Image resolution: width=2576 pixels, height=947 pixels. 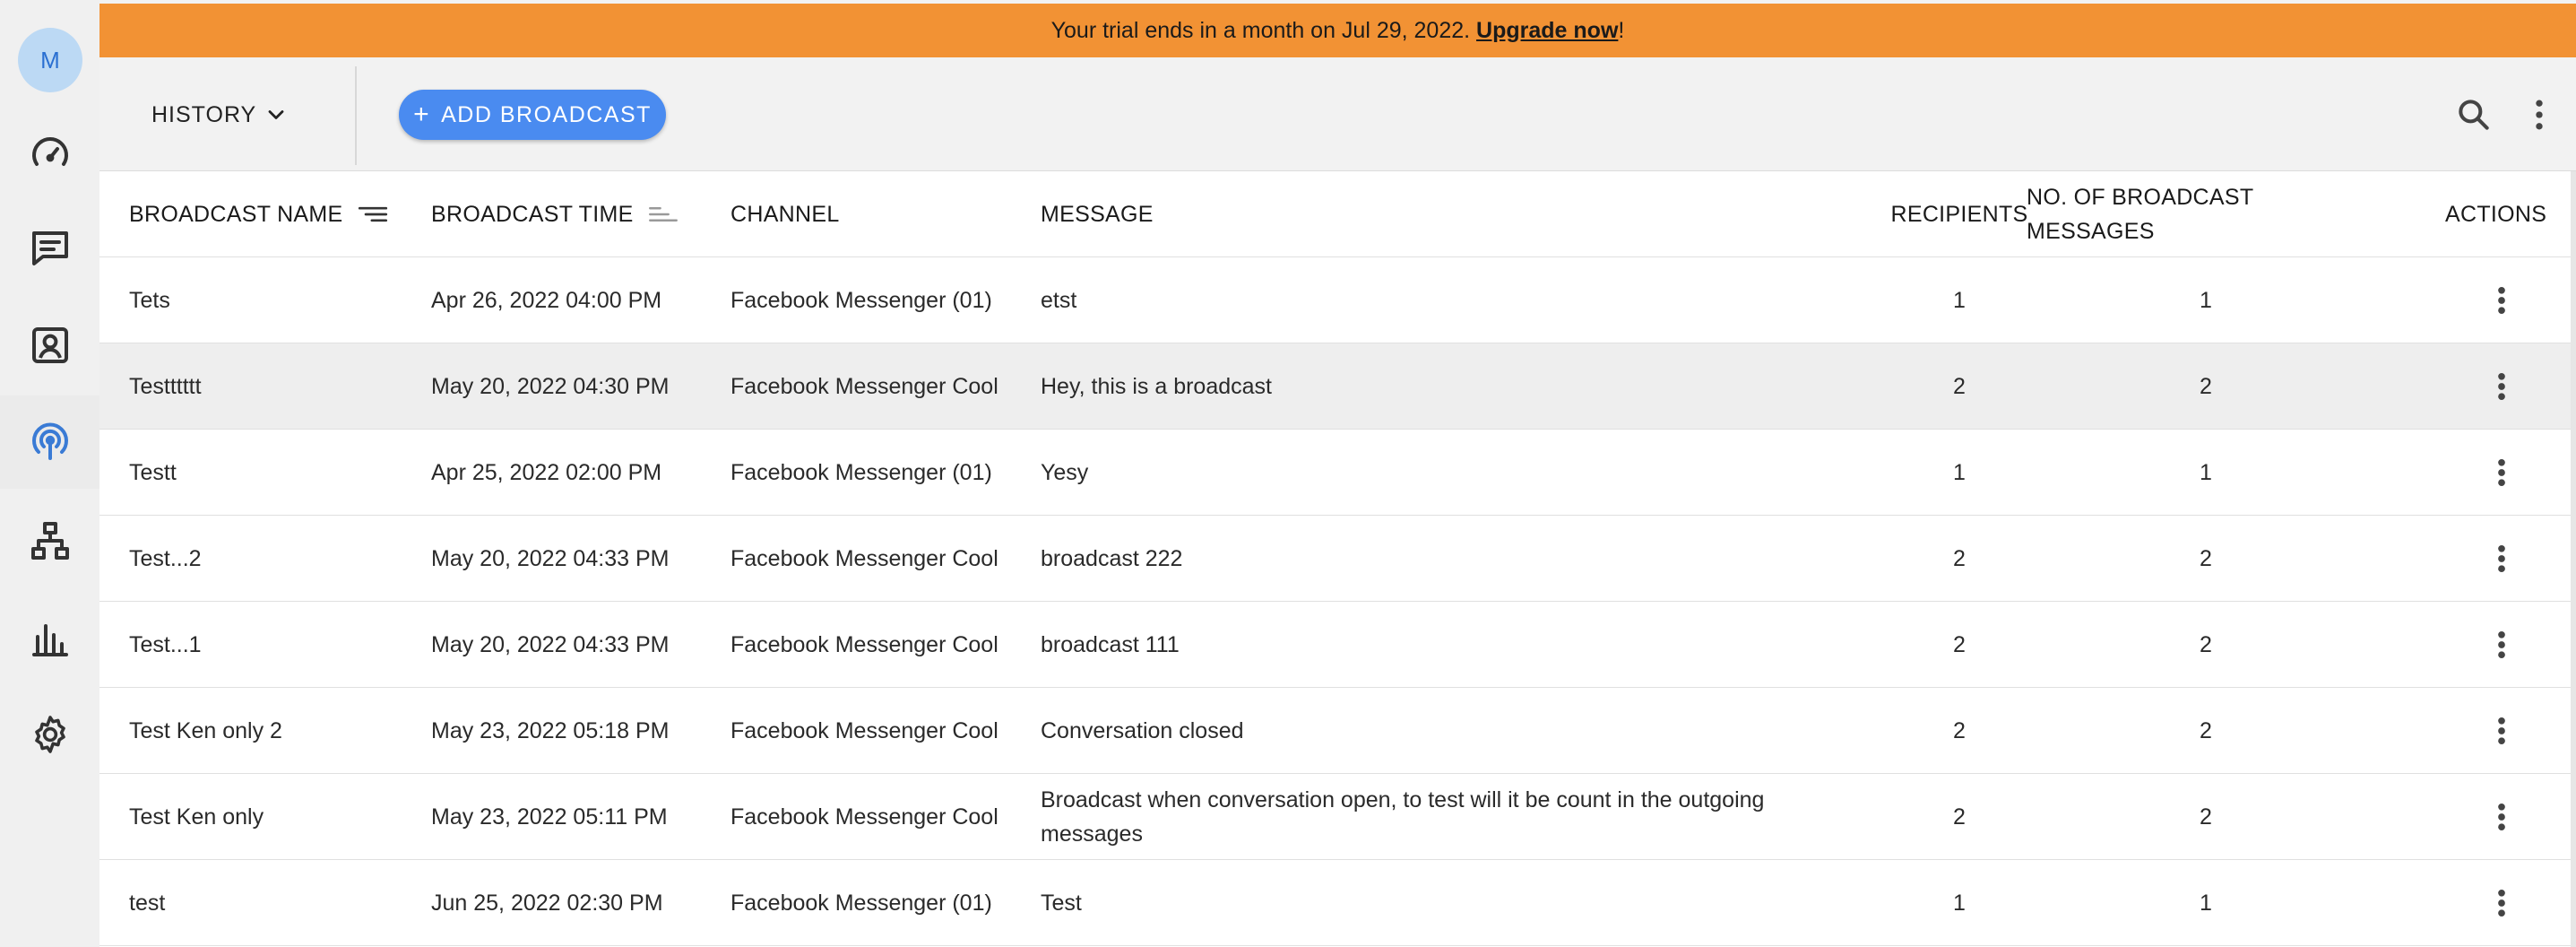 I want to click on row-name: Test...2, so click(x=165, y=558).